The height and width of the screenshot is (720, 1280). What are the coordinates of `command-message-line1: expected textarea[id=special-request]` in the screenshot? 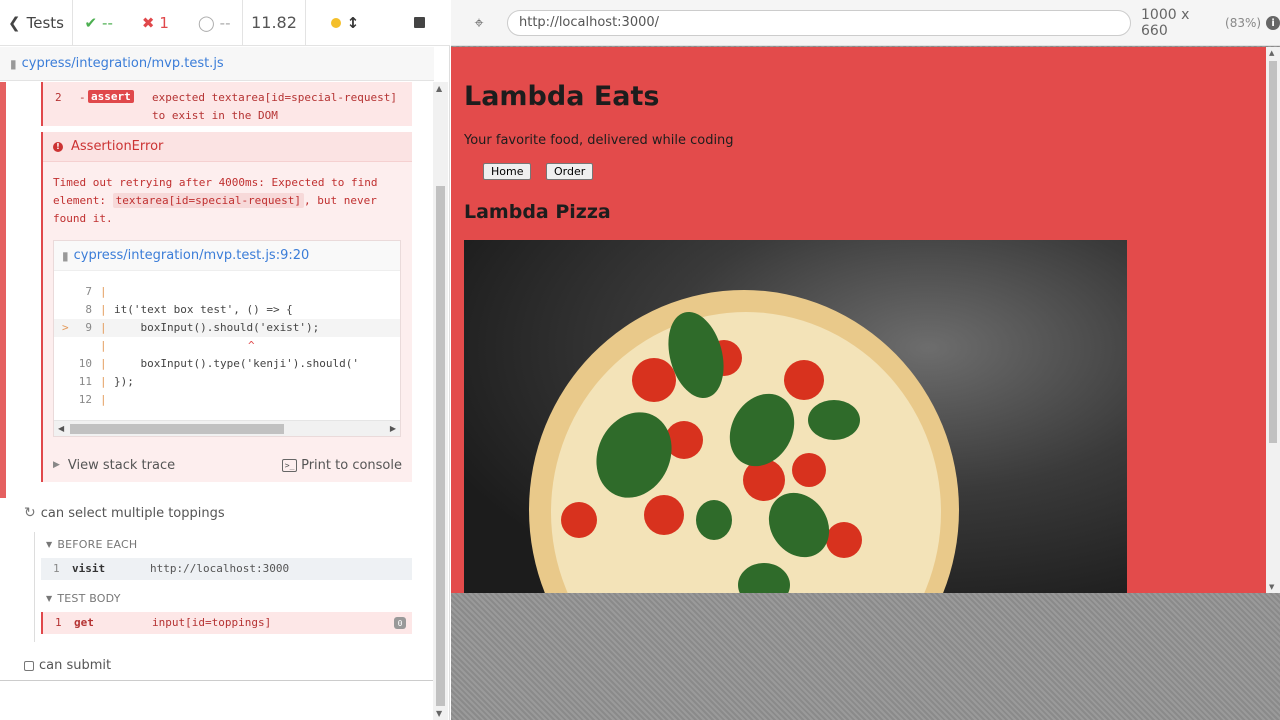 It's located at (275, 97).